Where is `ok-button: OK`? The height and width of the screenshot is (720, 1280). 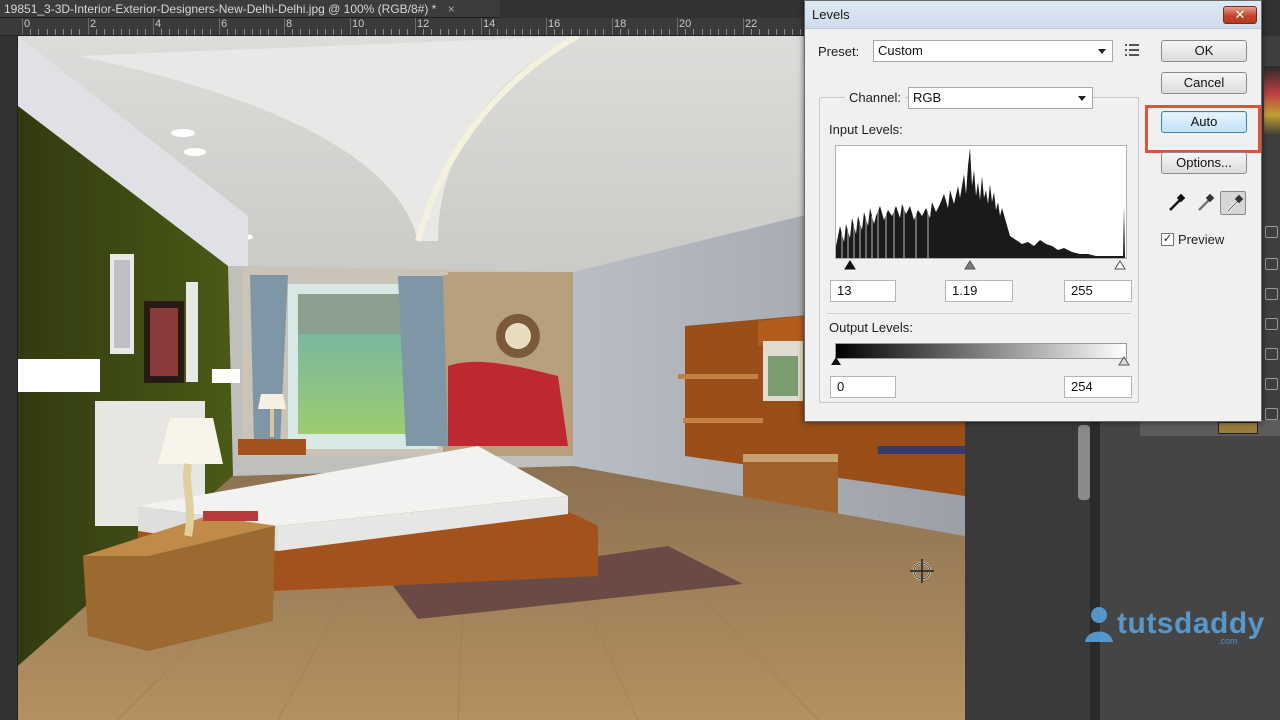 ok-button: OK is located at coordinates (1204, 51).